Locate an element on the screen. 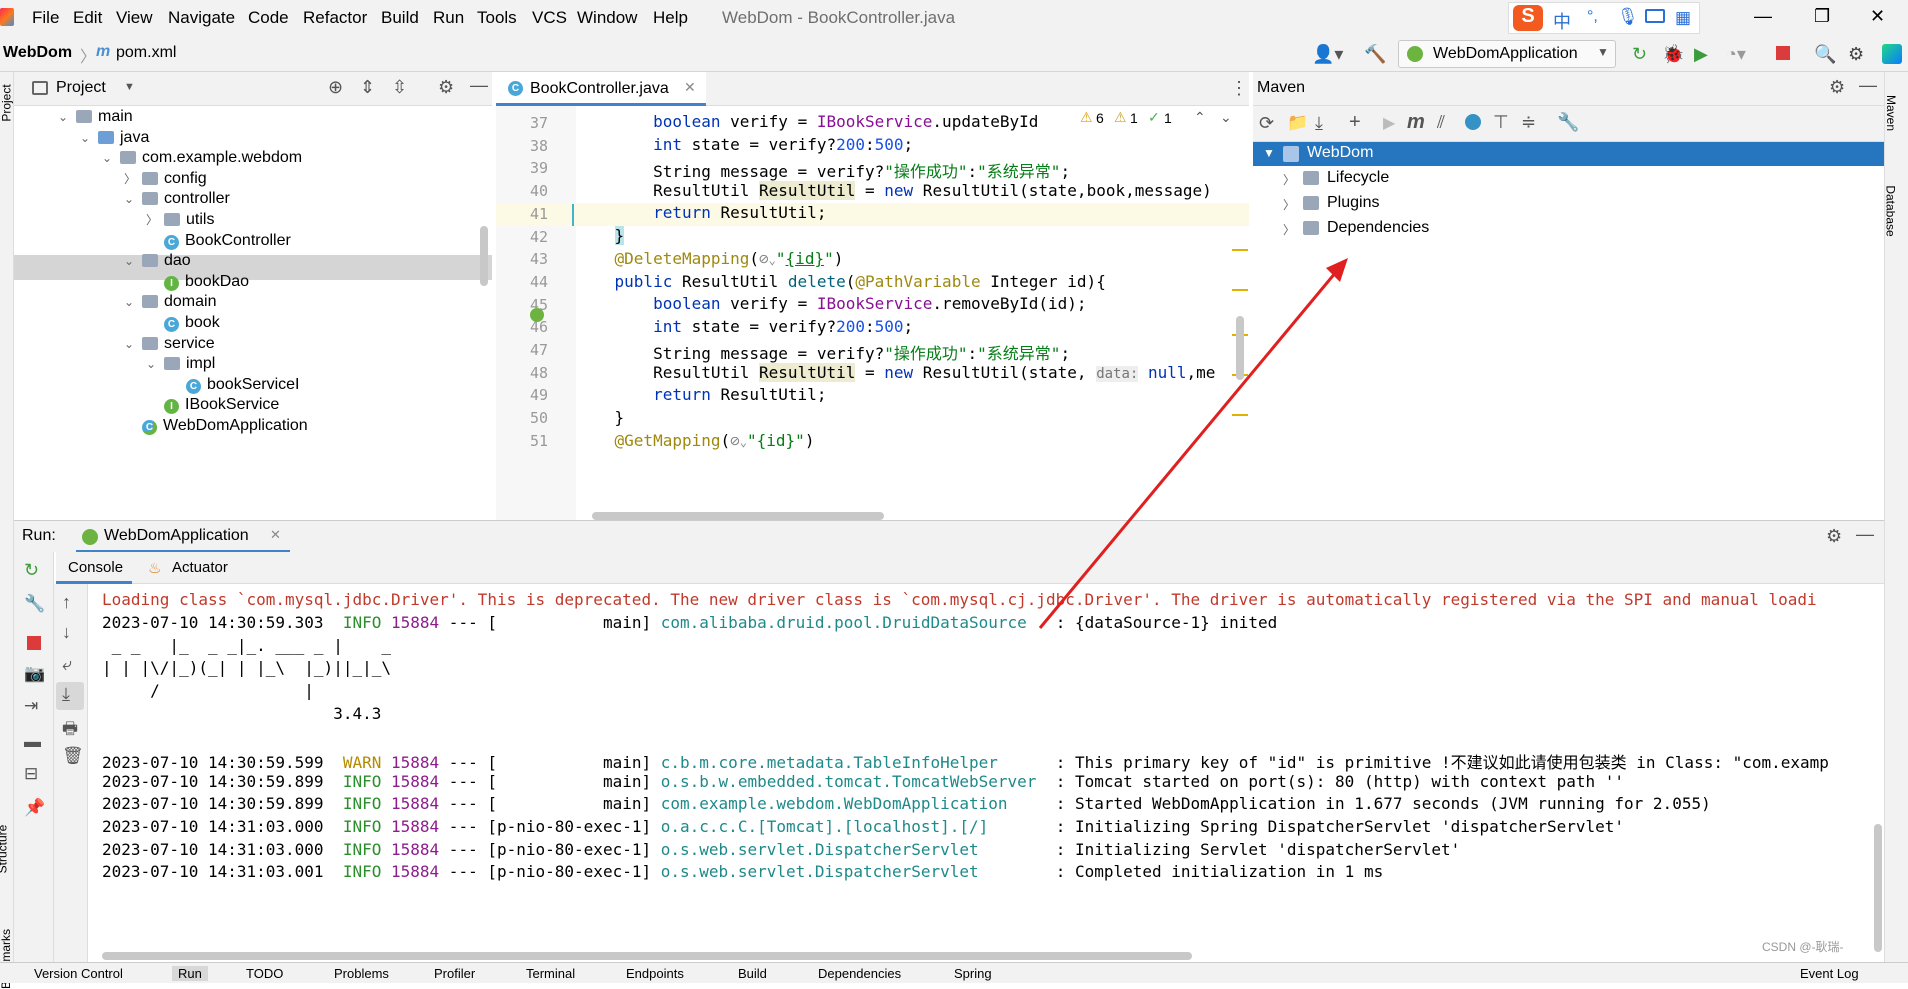 Image resolution: width=1908 pixels, height=989 pixels. toolbox-icon is located at coordinates (1892, 54).